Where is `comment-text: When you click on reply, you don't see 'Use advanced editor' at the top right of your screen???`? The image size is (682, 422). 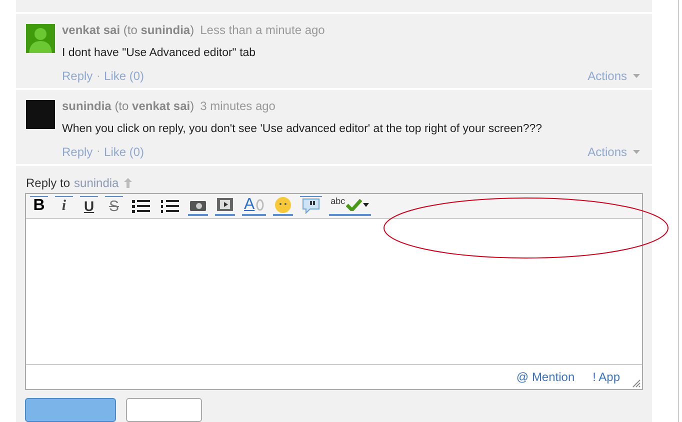 comment-text: When you click on reply, you don't see 'Use advanced editor' at the top right of your screen??? is located at coordinates (303, 128).